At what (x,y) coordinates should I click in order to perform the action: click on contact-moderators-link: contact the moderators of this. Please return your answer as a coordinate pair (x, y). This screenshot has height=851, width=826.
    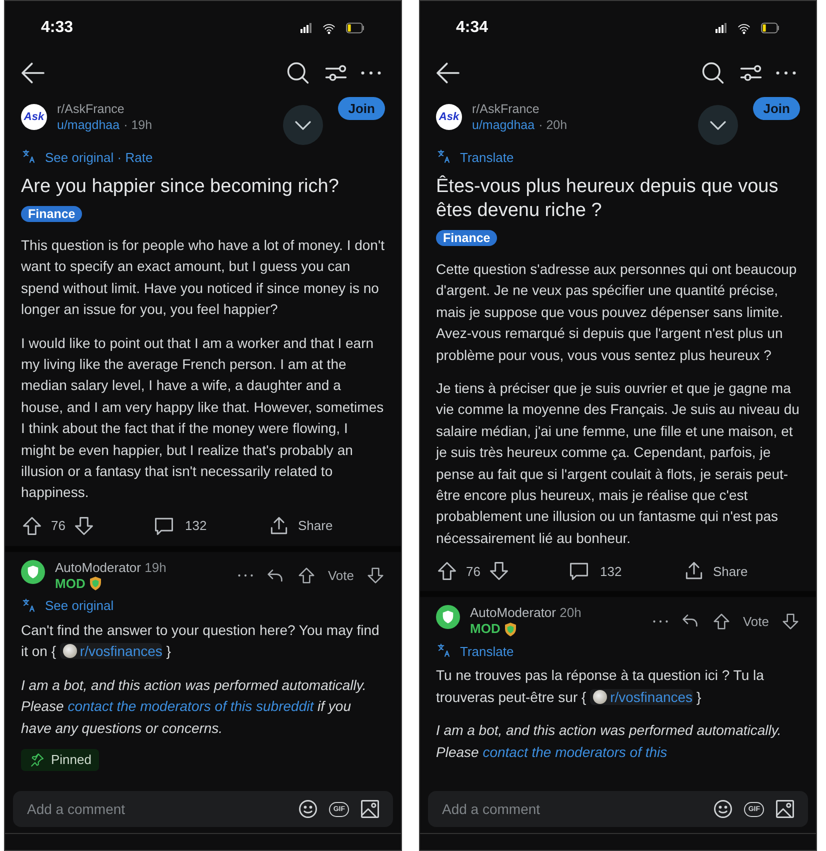
    Looking at the image, I should click on (575, 752).